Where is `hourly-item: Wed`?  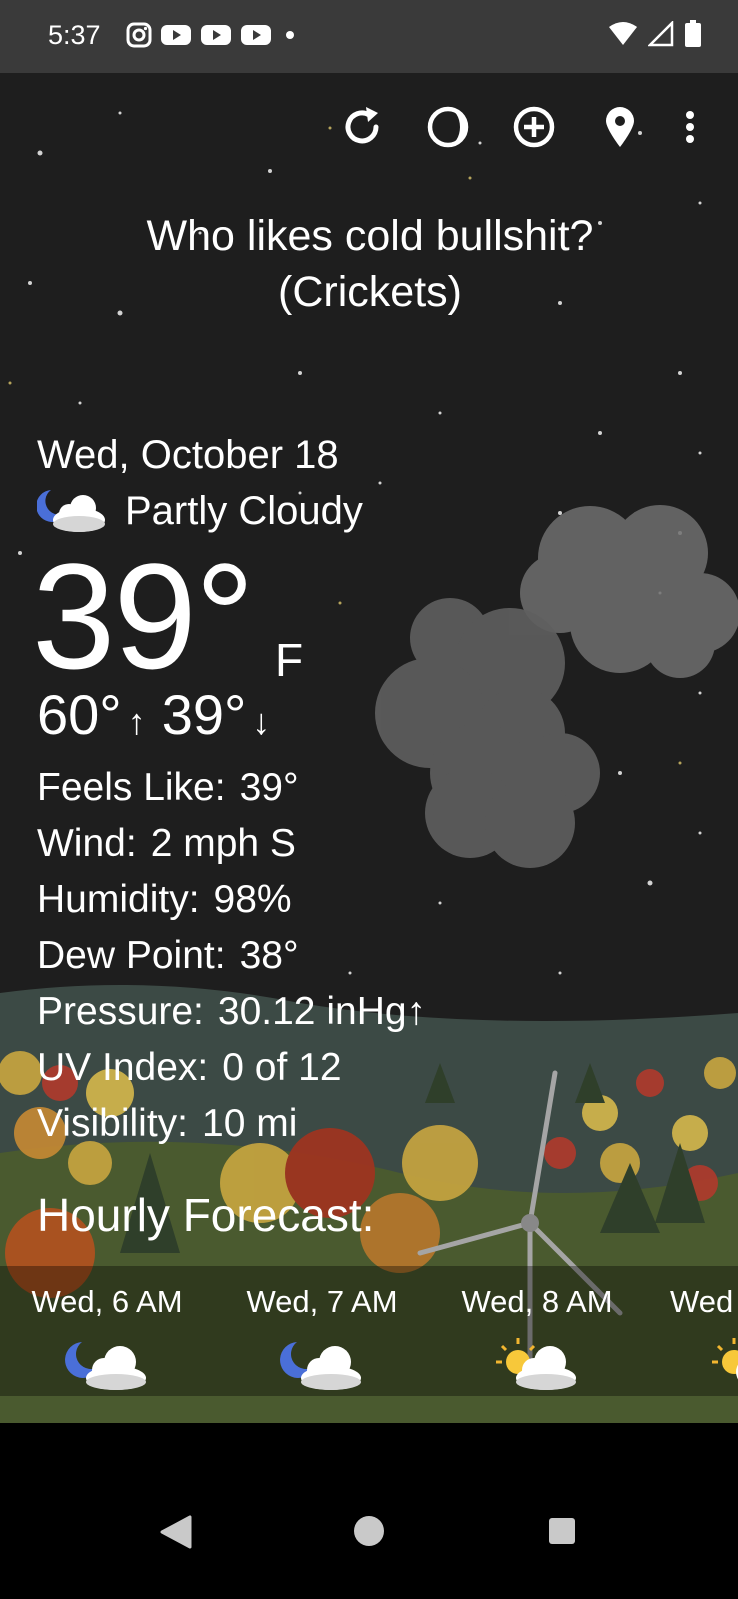 hourly-item: Wed is located at coordinates (694, 1339).